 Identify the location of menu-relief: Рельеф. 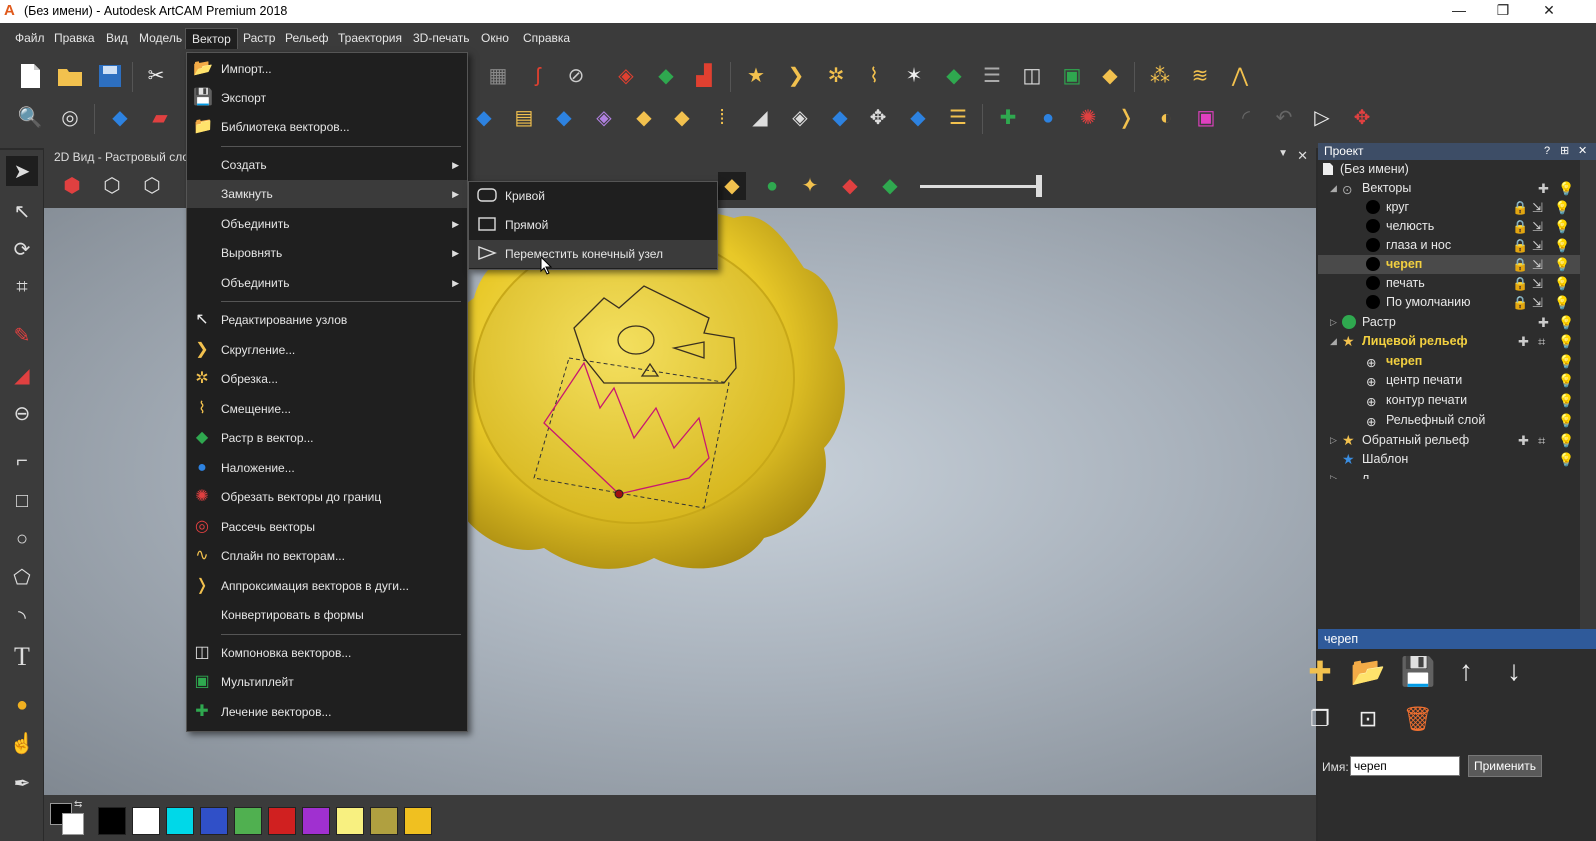
(307, 38).